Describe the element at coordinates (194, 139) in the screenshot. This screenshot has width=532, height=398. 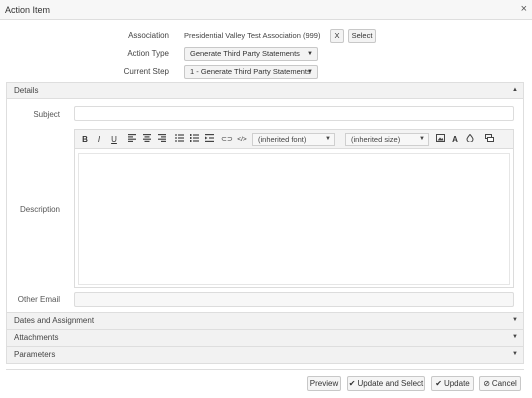
I see `numbered-list-icon` at that location.